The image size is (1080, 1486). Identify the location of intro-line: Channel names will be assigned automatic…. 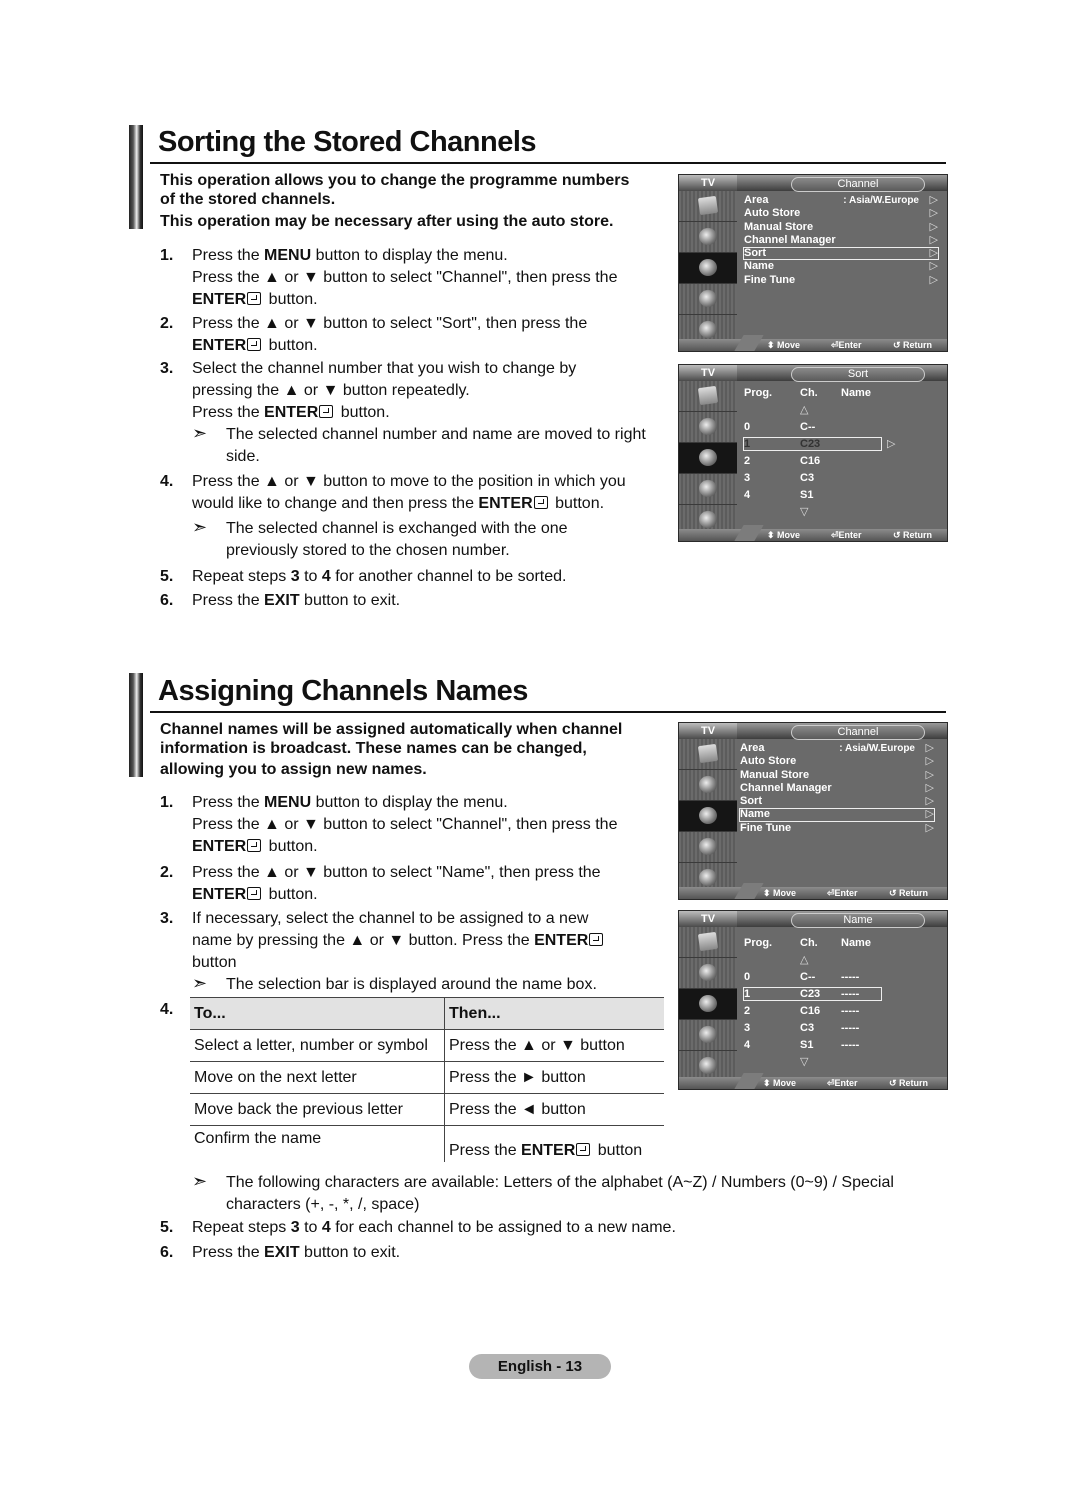
(391, 729).